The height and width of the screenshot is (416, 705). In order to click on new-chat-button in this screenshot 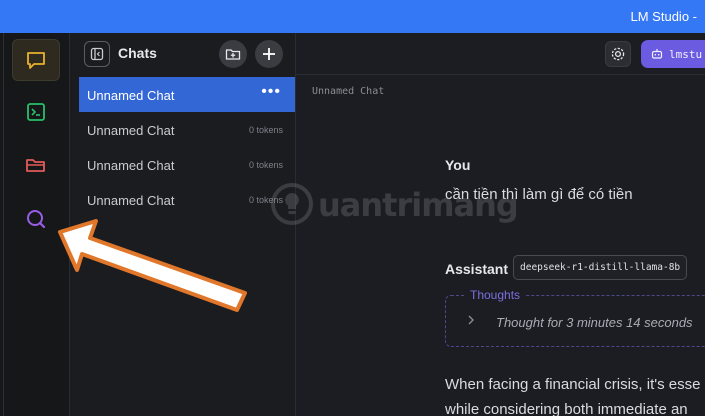, I will do `click(269, 54)`.